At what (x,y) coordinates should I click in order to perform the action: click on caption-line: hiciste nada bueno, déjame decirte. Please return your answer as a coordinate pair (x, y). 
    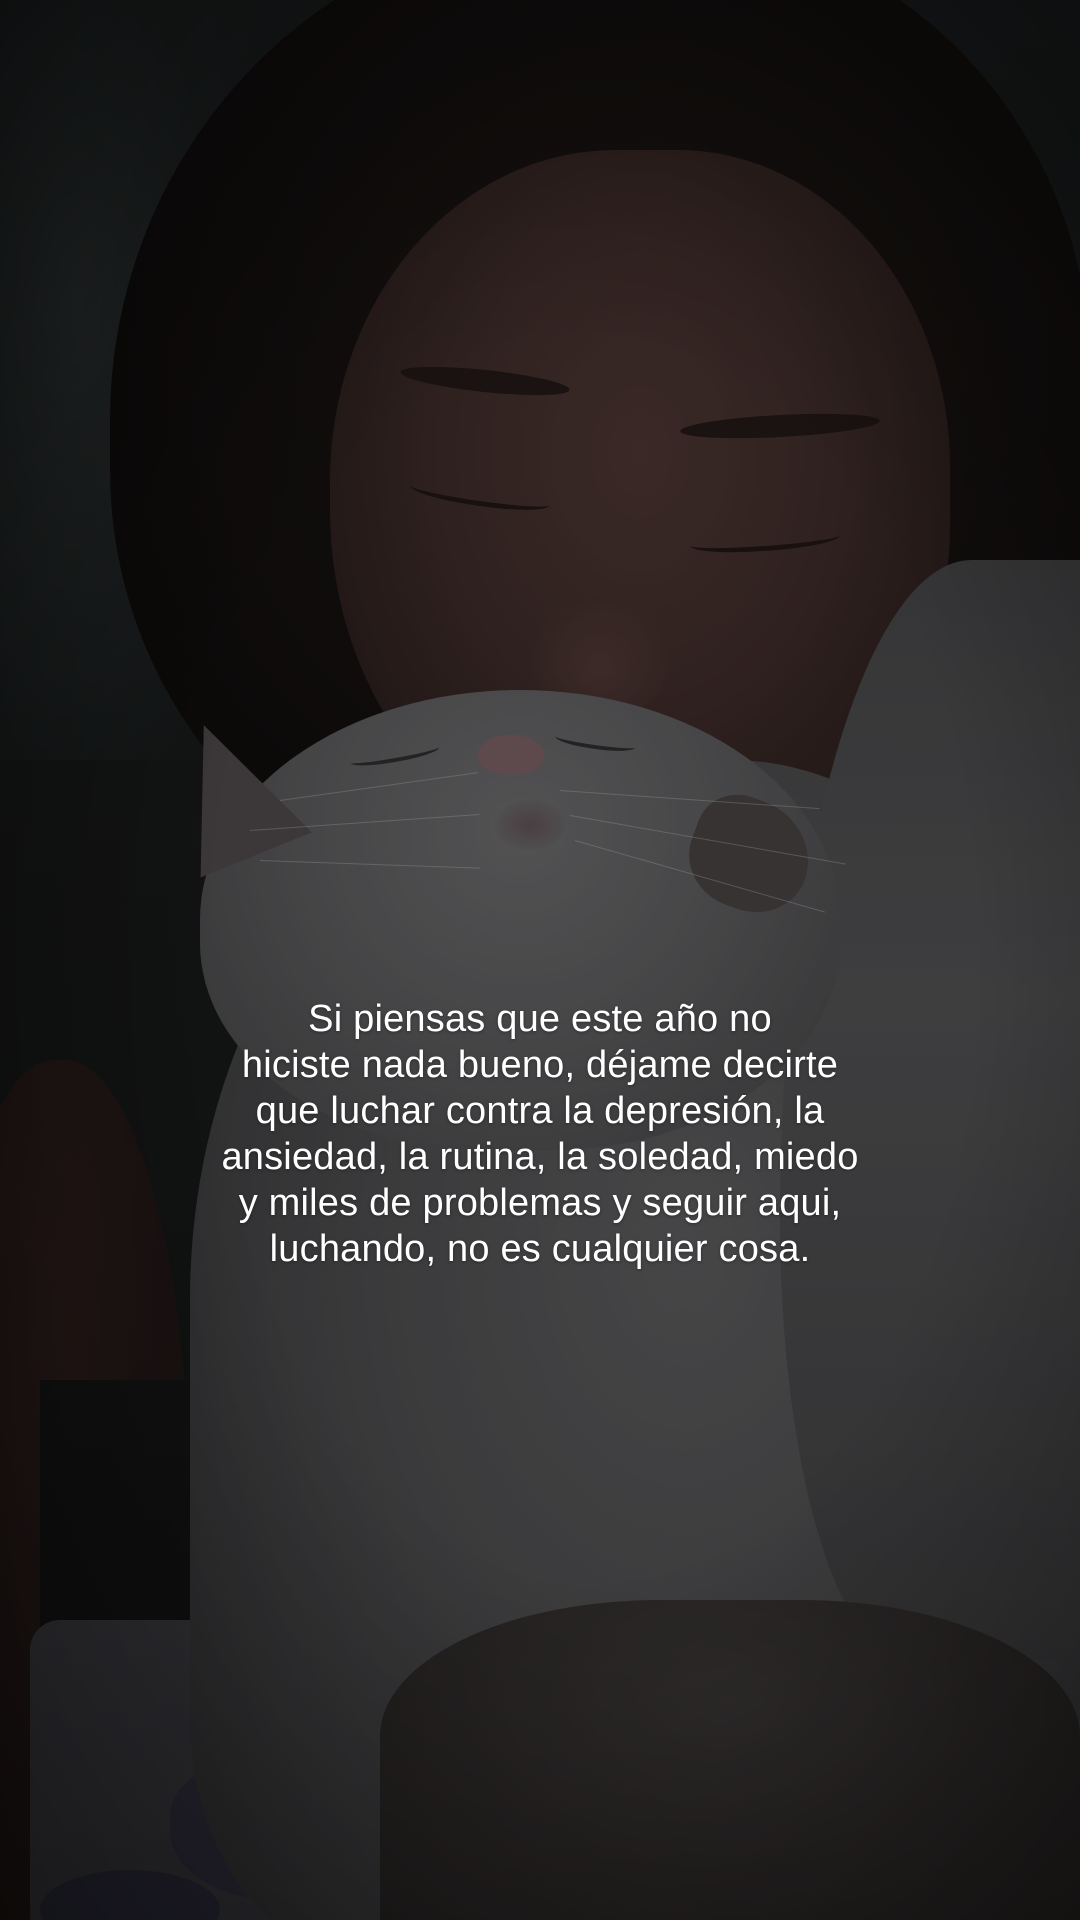
    Looking at the image, I should click on (540, 1065).